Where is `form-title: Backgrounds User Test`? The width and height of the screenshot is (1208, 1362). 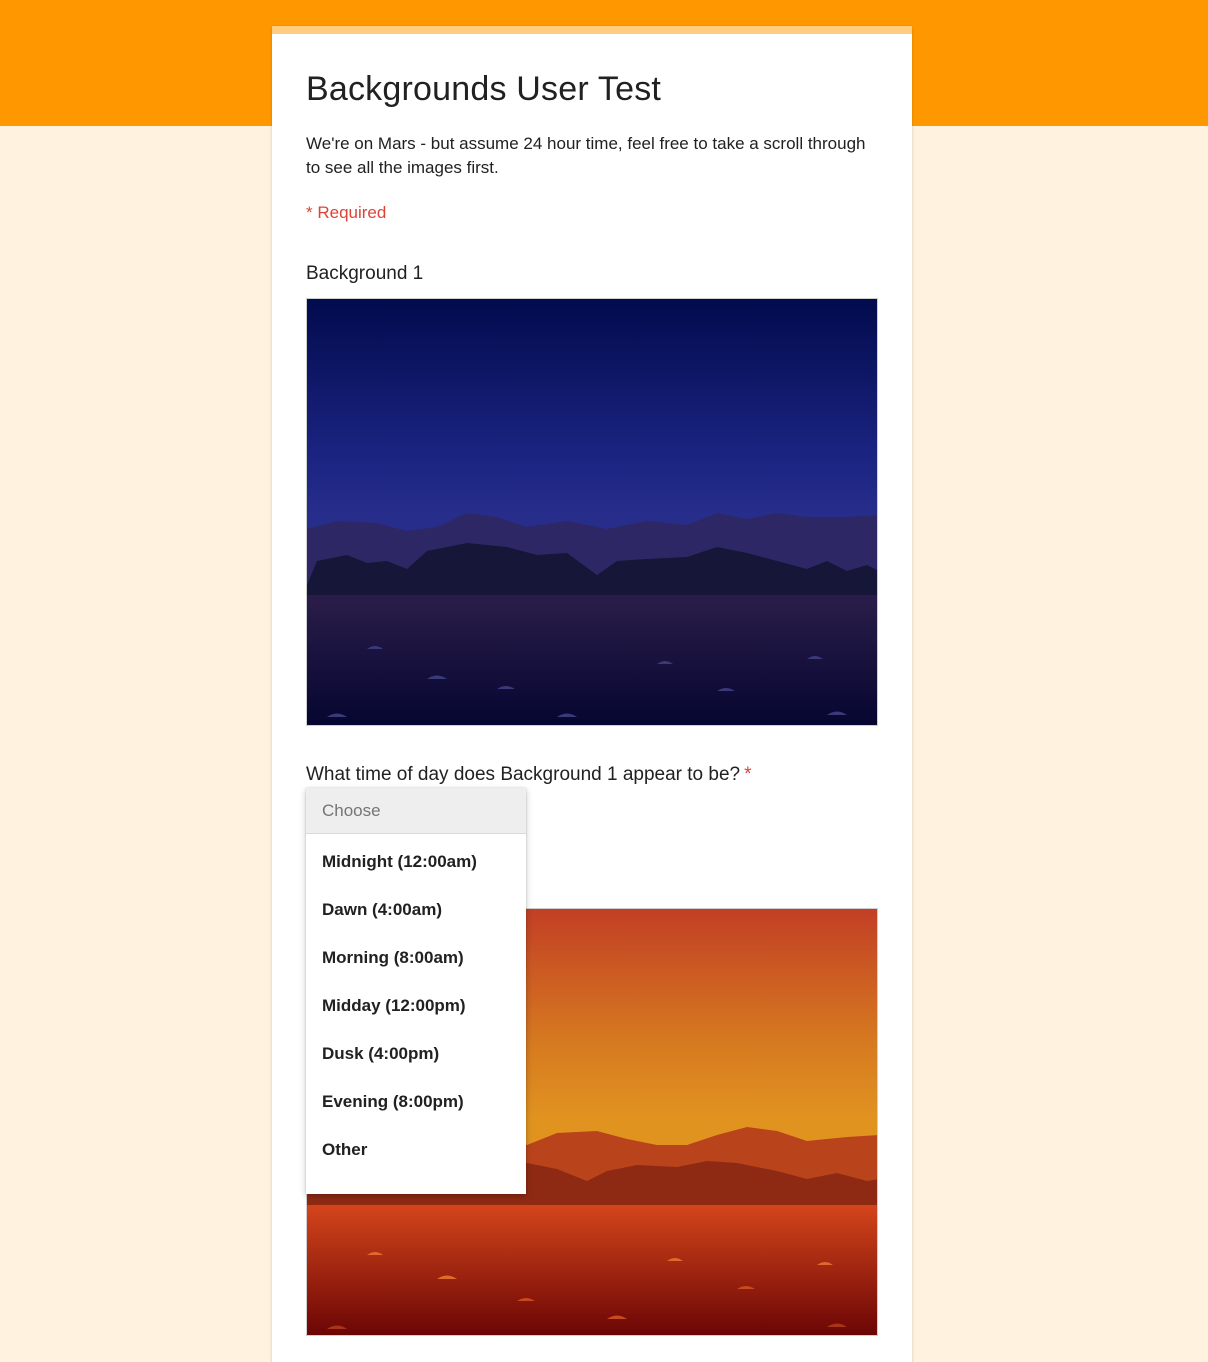 form-title: Backgrounds User Test is located at coordinates (484, 89).